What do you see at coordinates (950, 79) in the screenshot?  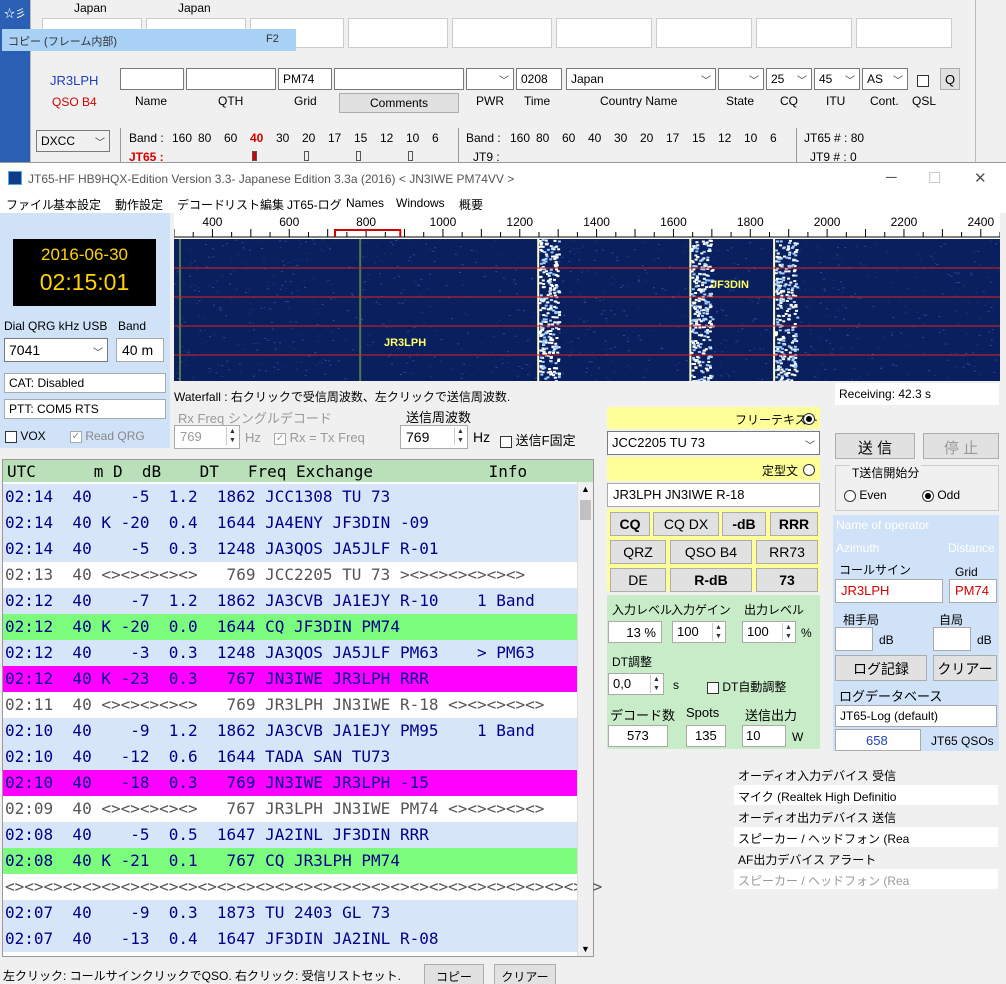 I see `q-button: Q` at bounding box center [950, 79].